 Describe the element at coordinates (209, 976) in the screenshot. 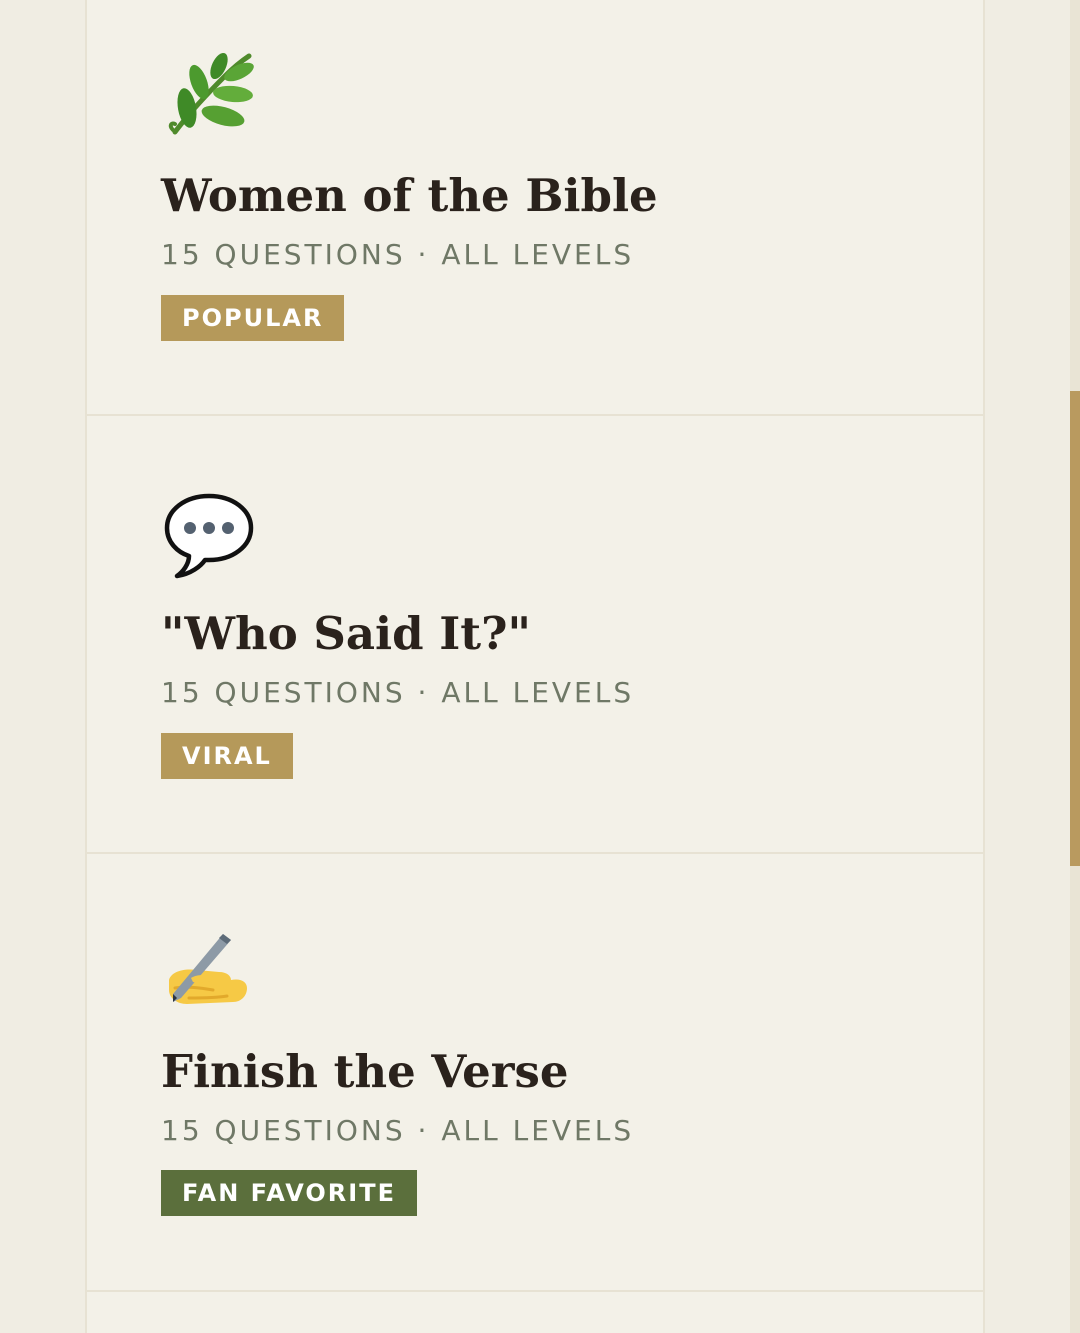

I see `writing-hand-icon` at that location.